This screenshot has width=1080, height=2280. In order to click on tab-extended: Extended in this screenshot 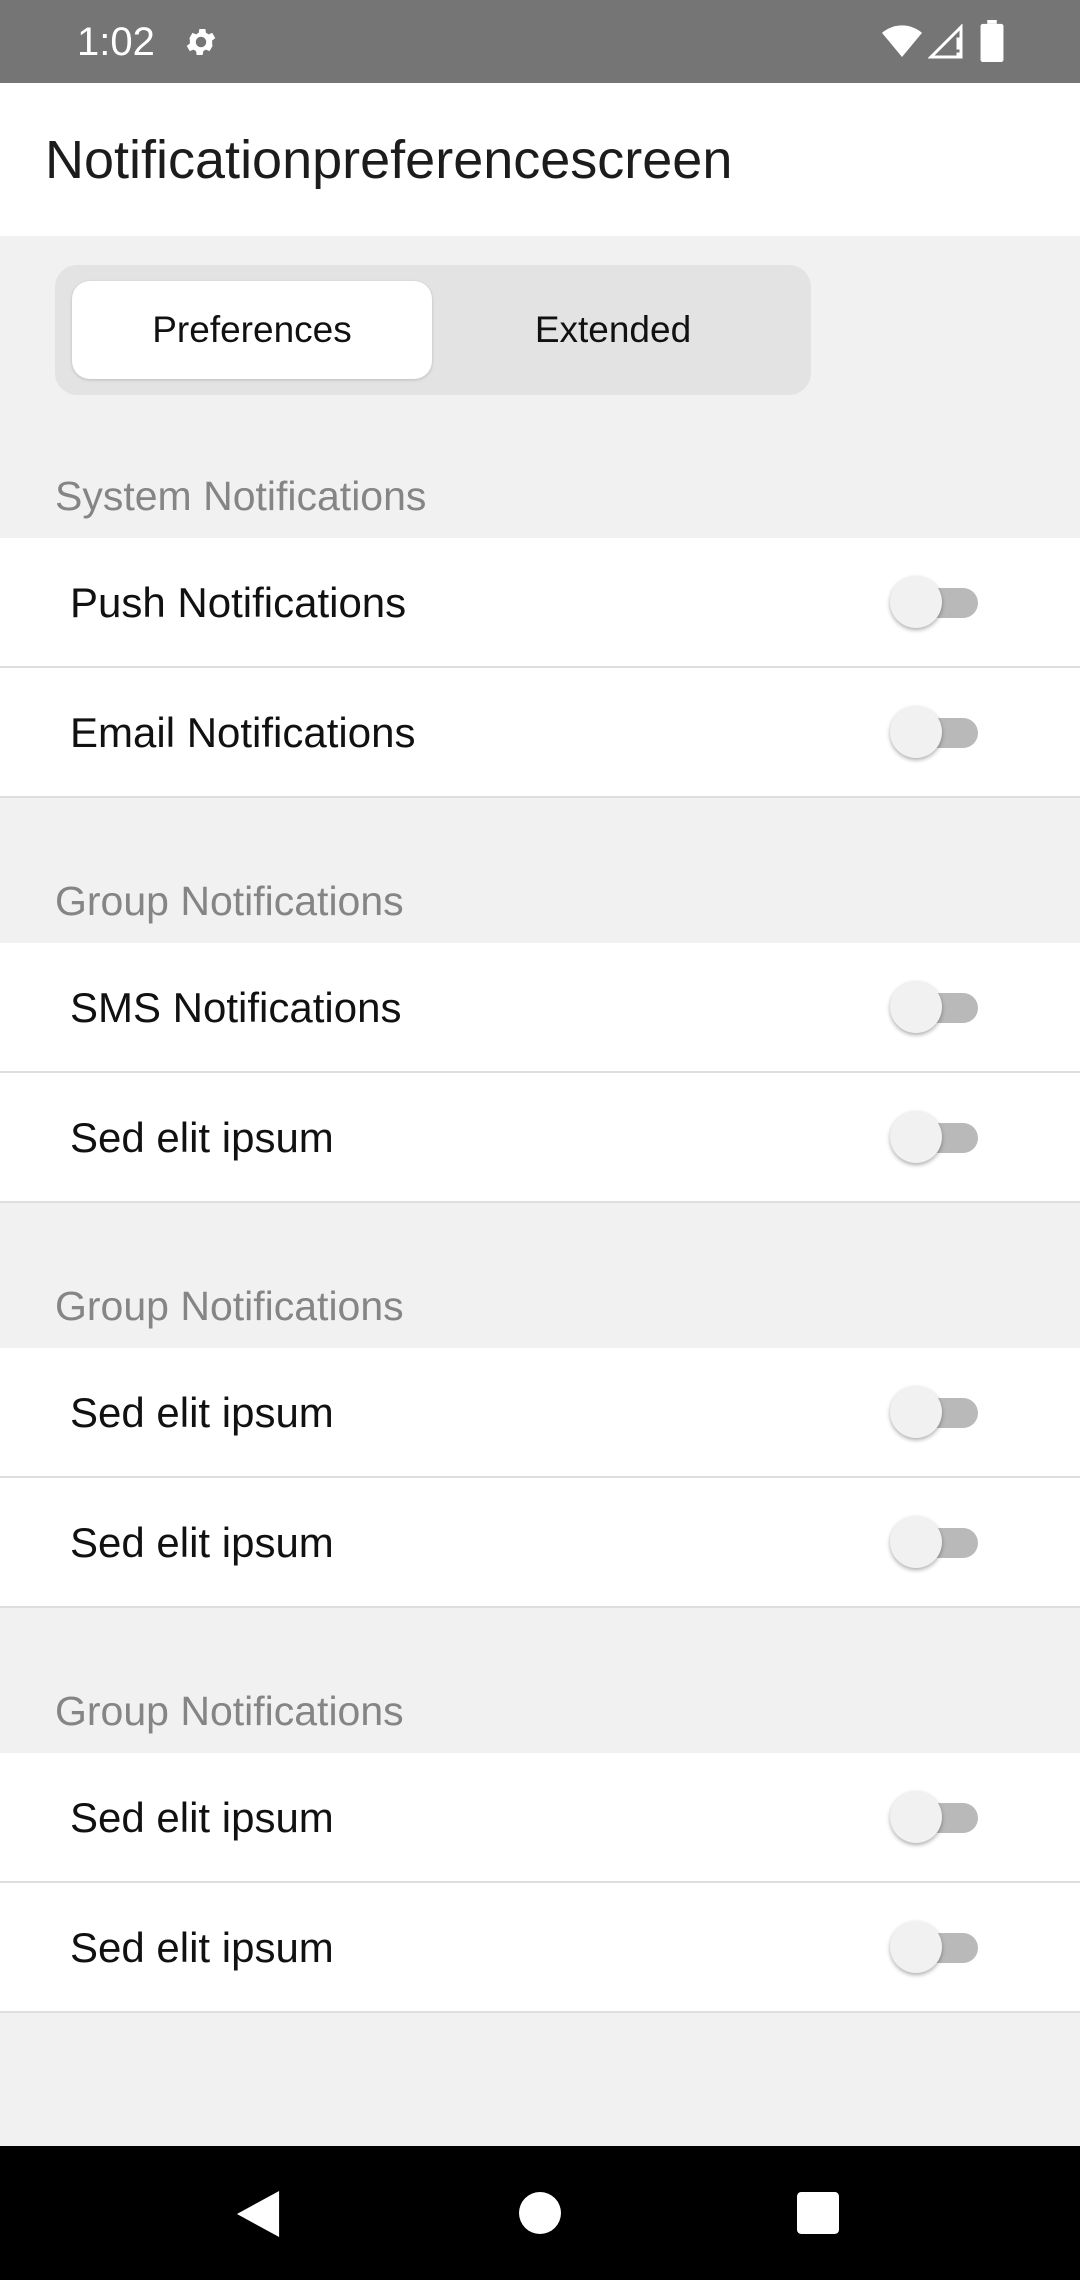, I will do `click(613, 330)`.